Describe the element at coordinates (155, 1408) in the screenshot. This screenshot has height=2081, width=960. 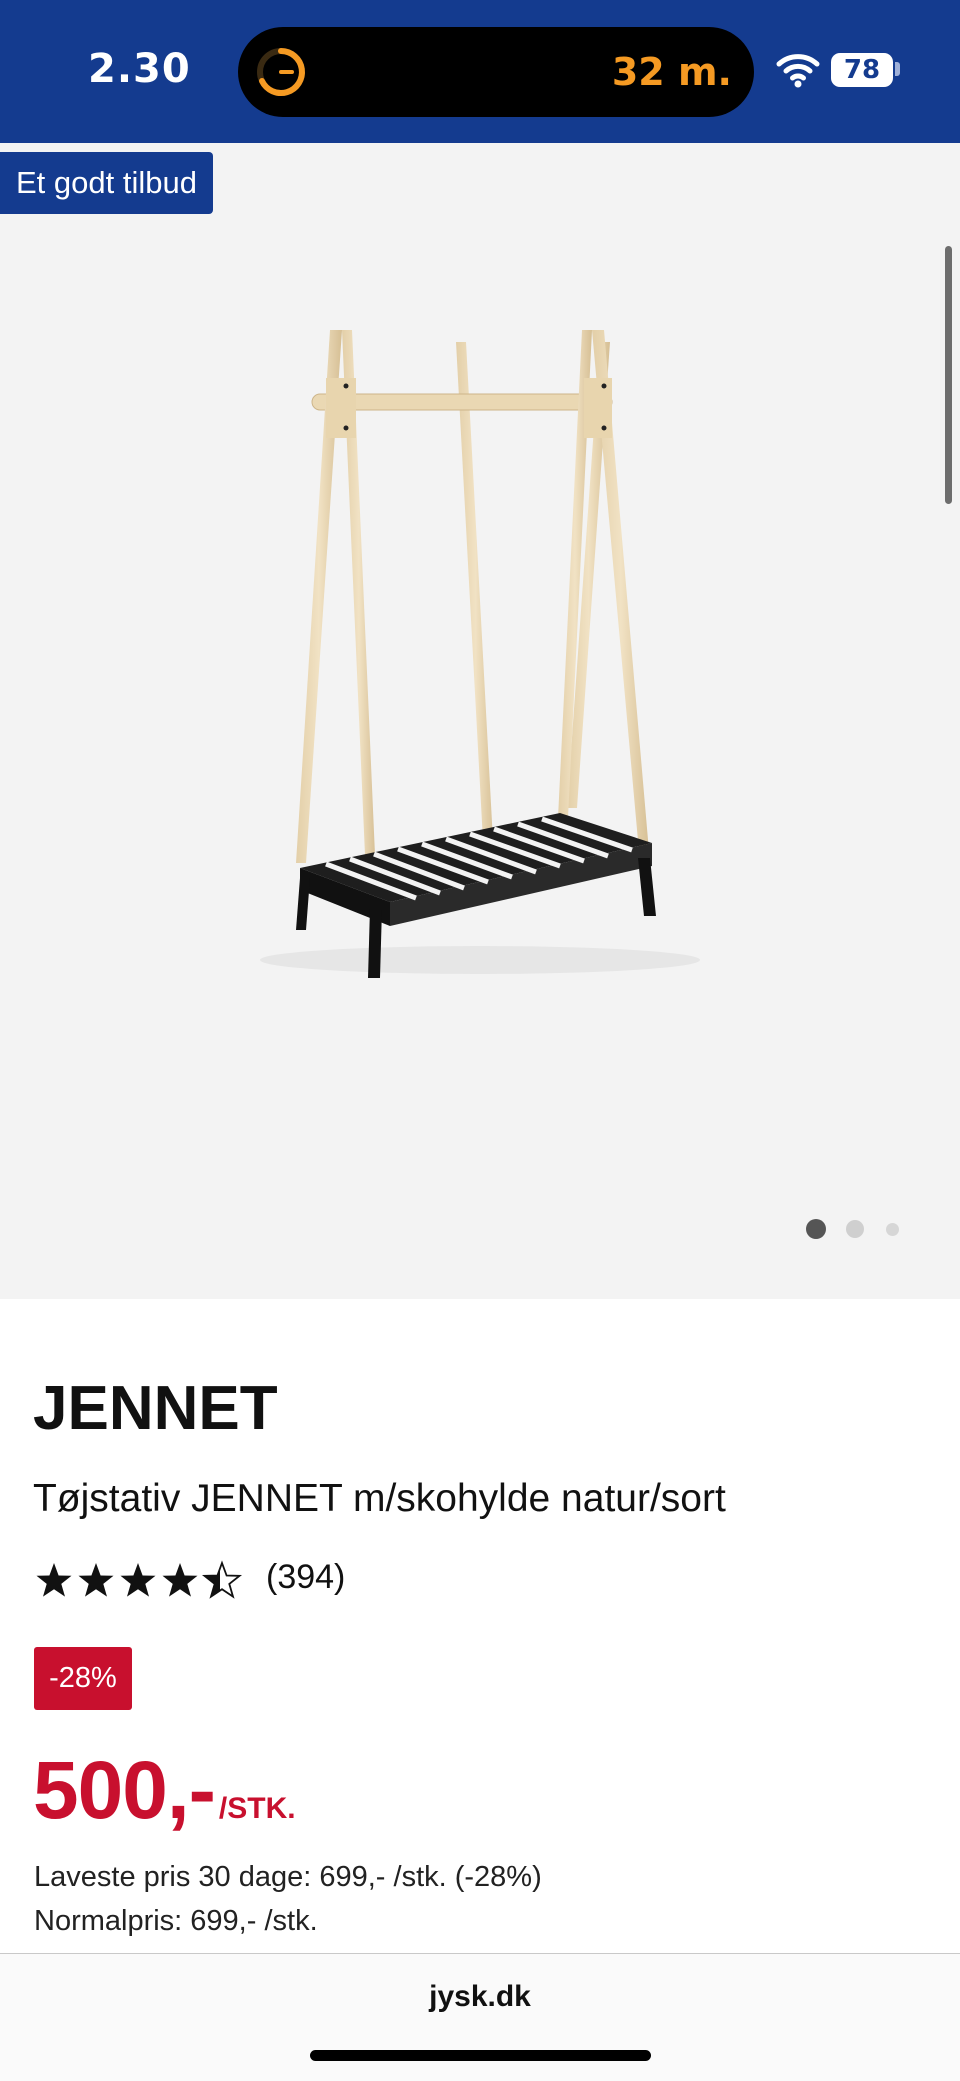
I see `product-brand: JENNET` at that location.